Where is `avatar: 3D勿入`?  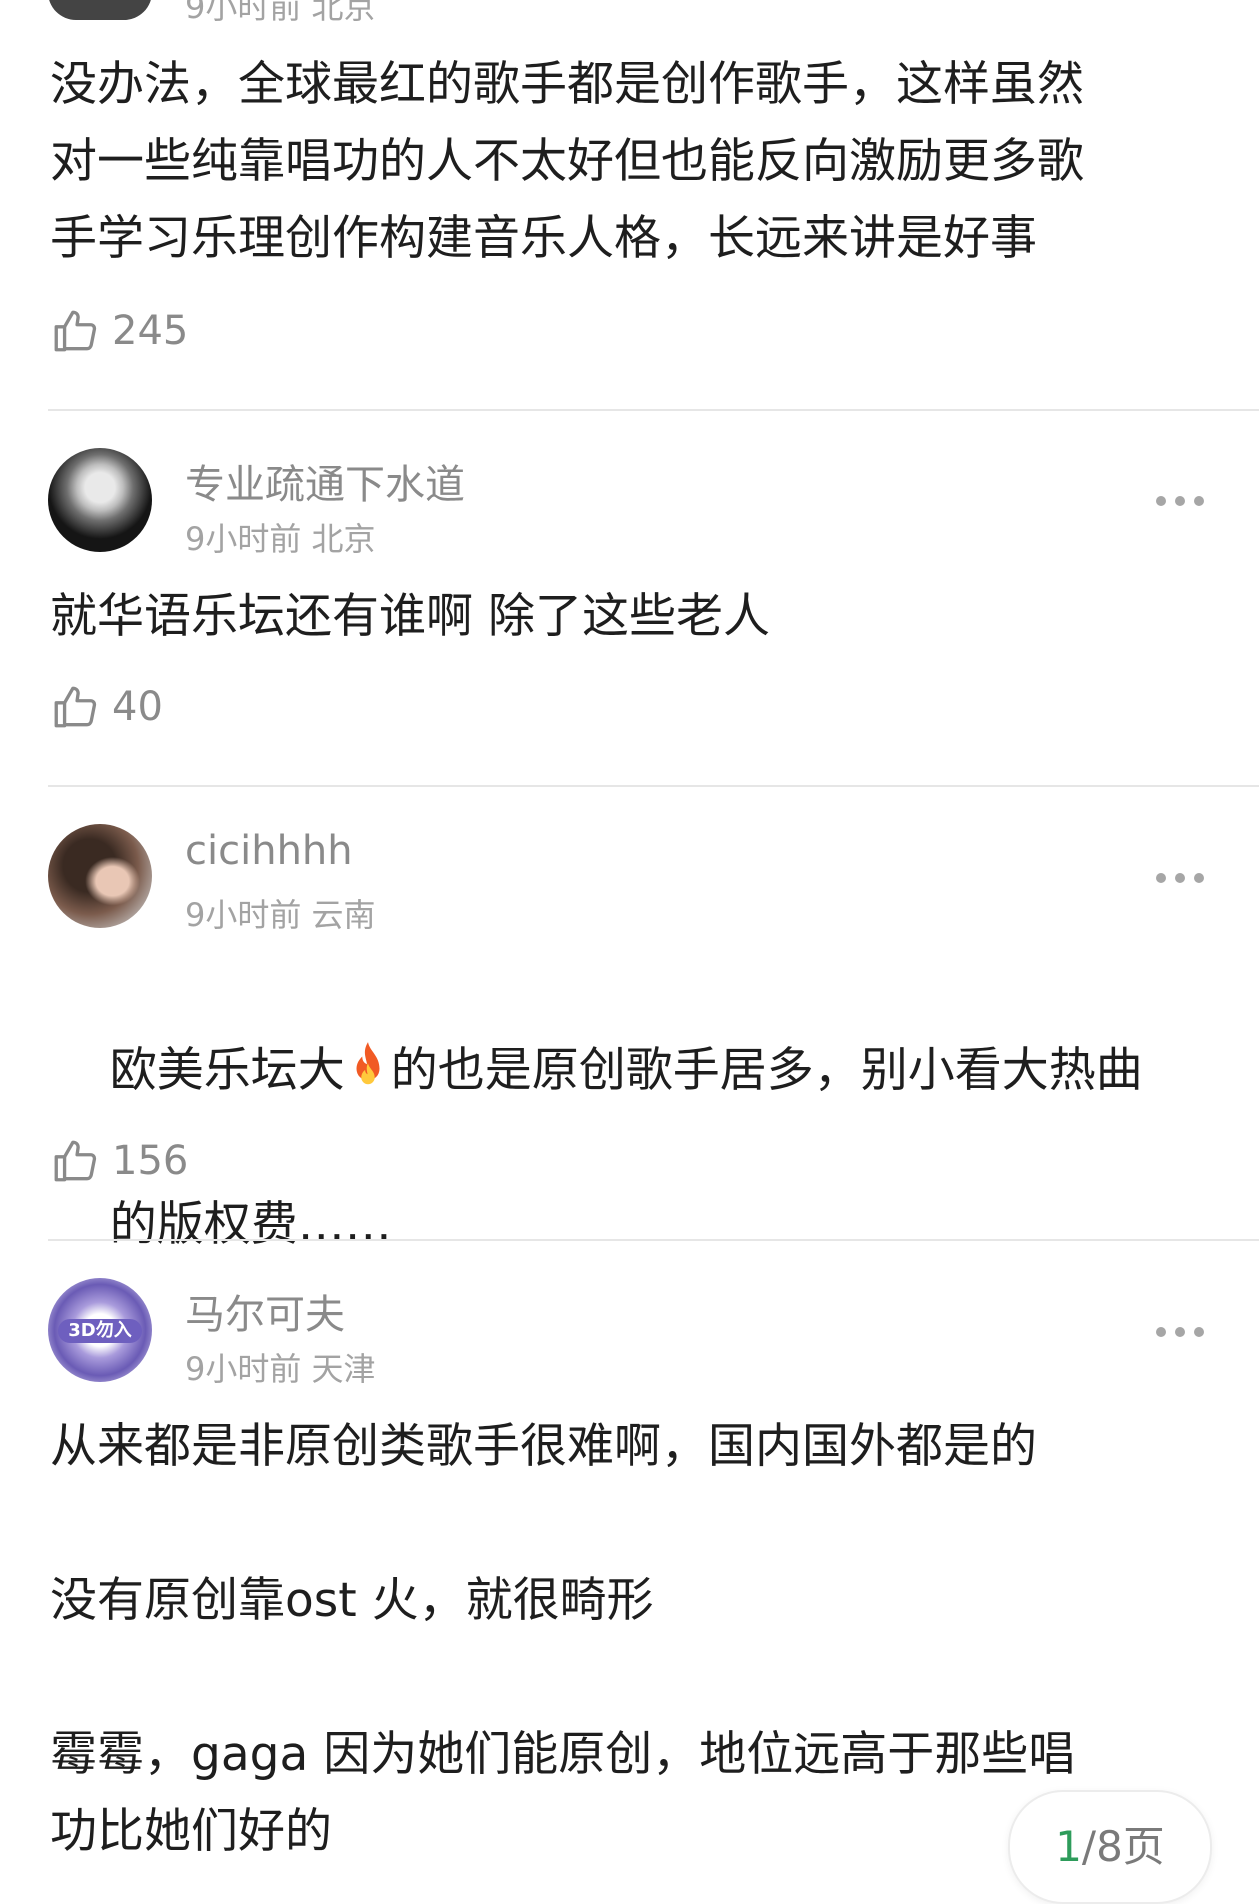 avatar: 3D勿入 is located at coordinates (100, 1330).